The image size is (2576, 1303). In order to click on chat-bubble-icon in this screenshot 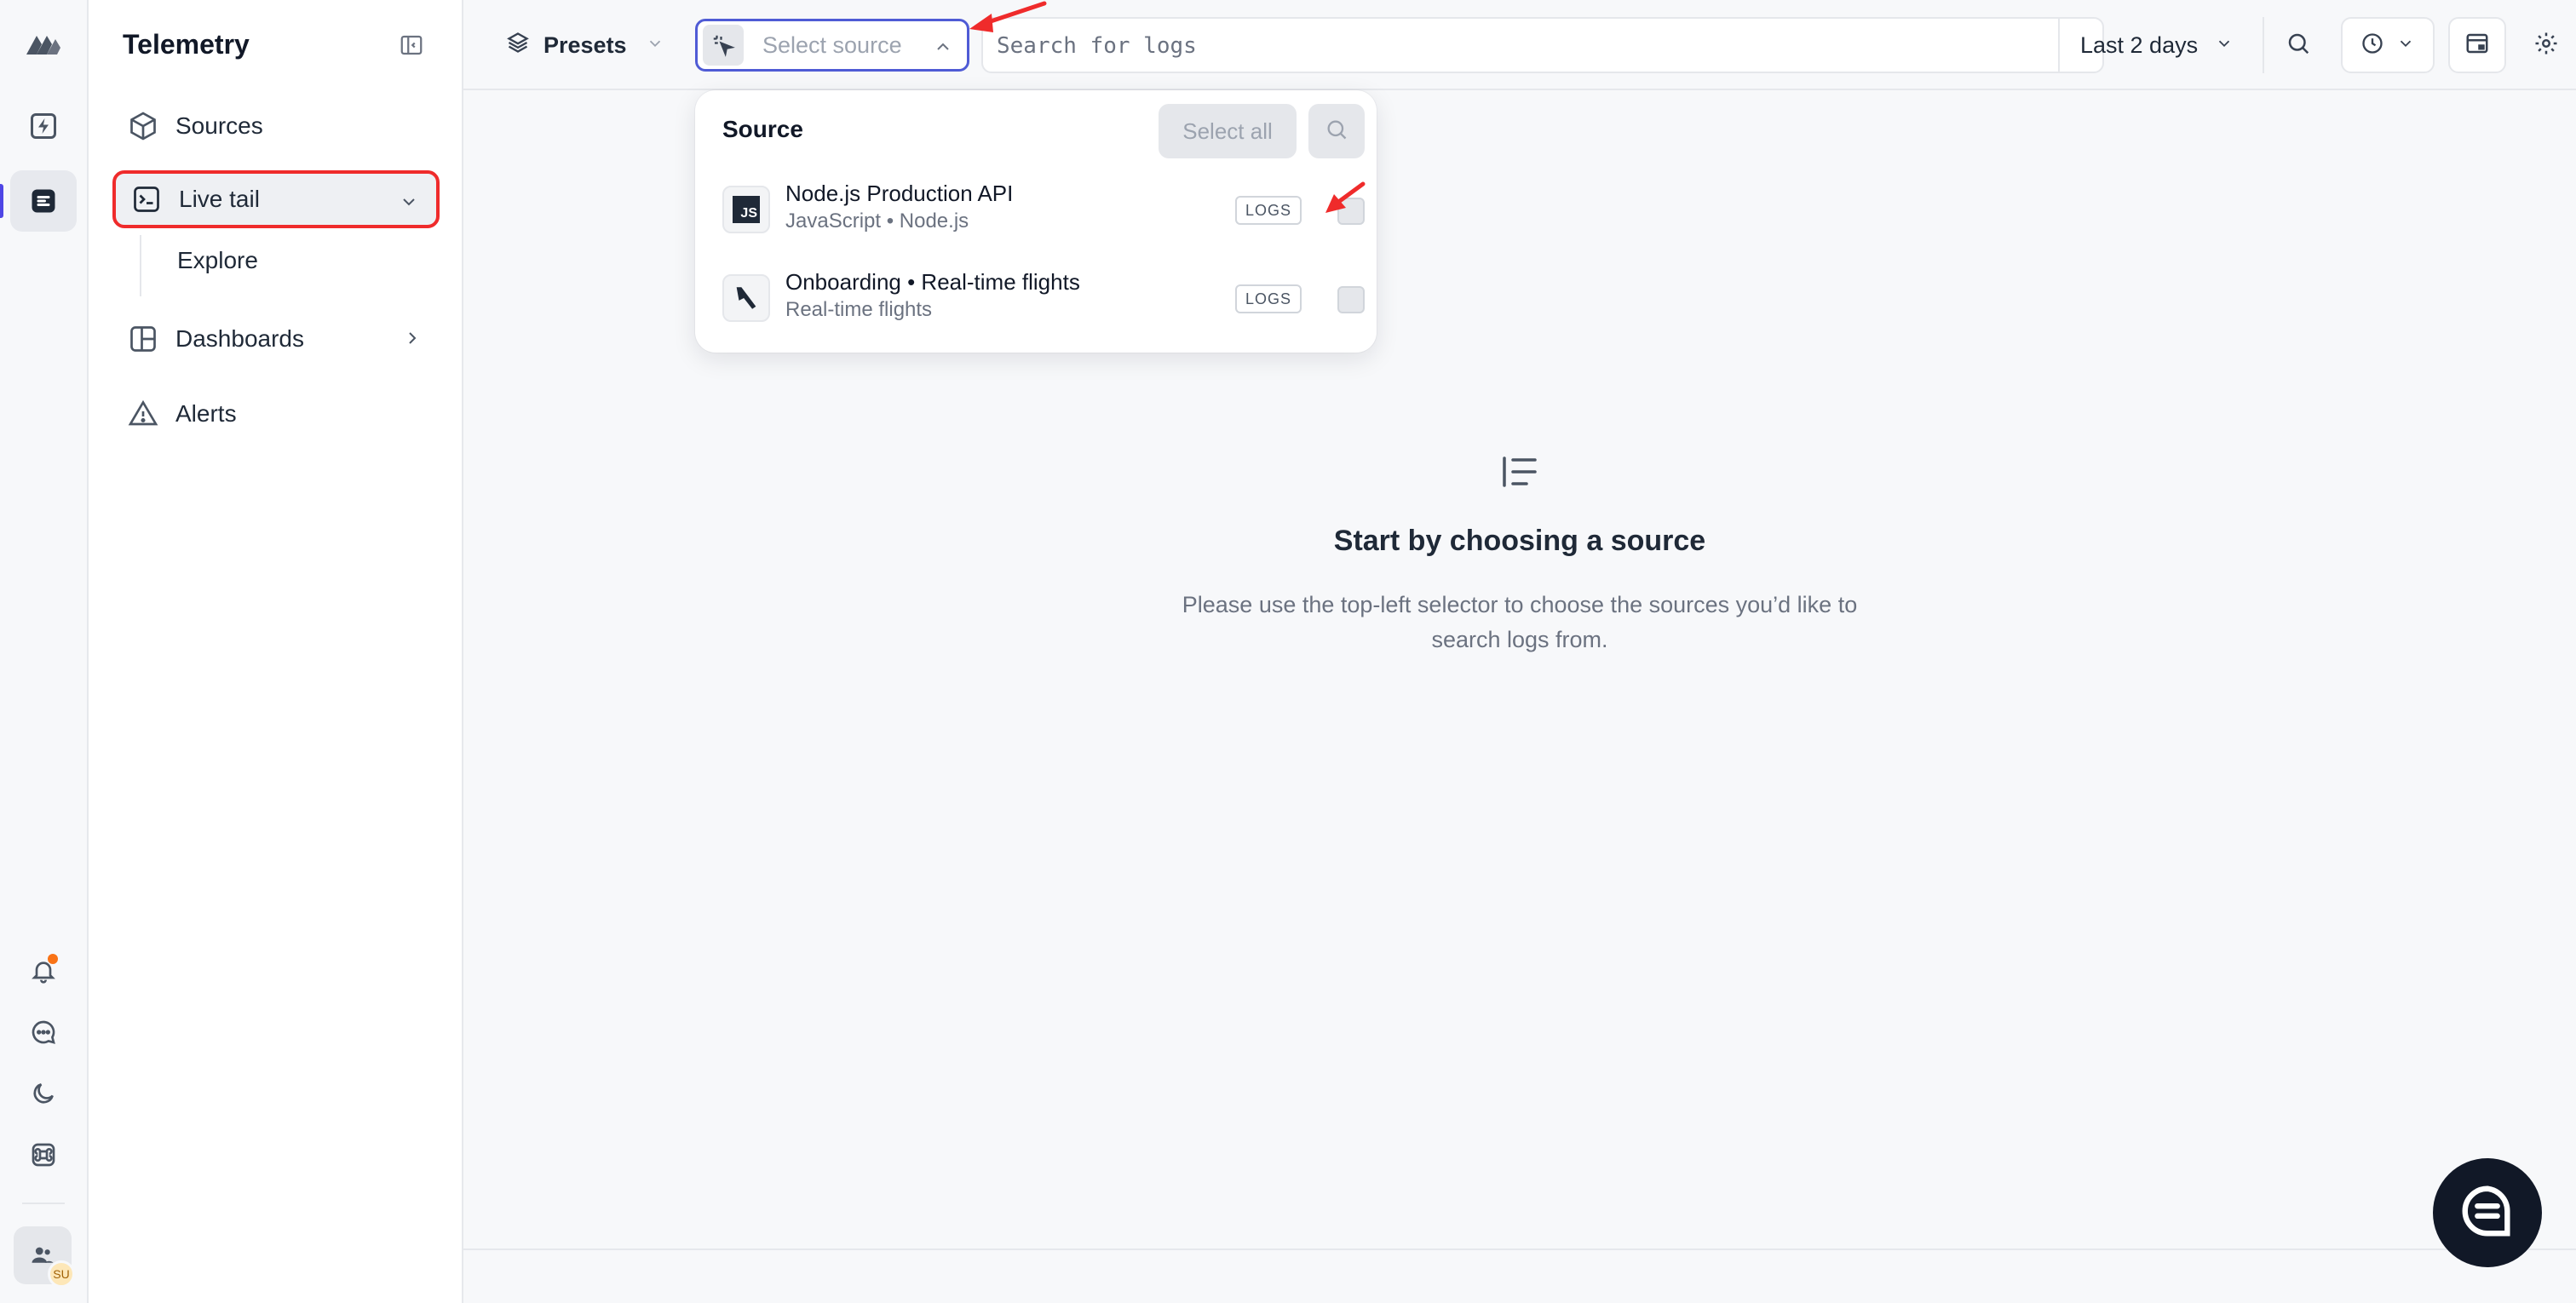, I will do `click(2487, 1213)`.